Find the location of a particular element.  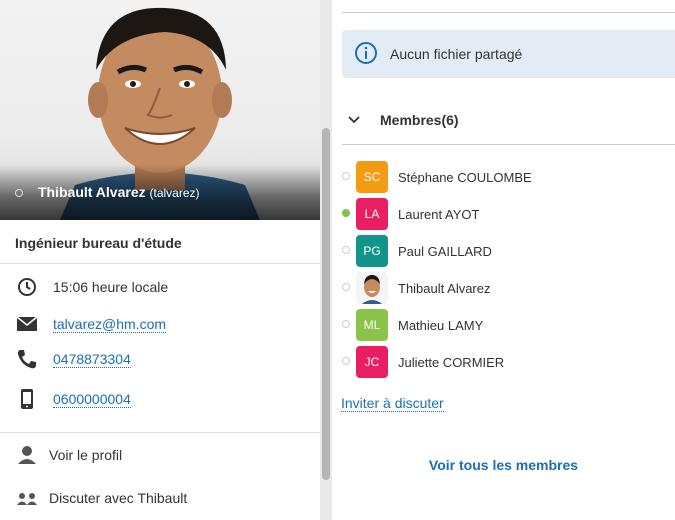

local-time-row: 15:06 heure locale is located at coordinates (160, 288).